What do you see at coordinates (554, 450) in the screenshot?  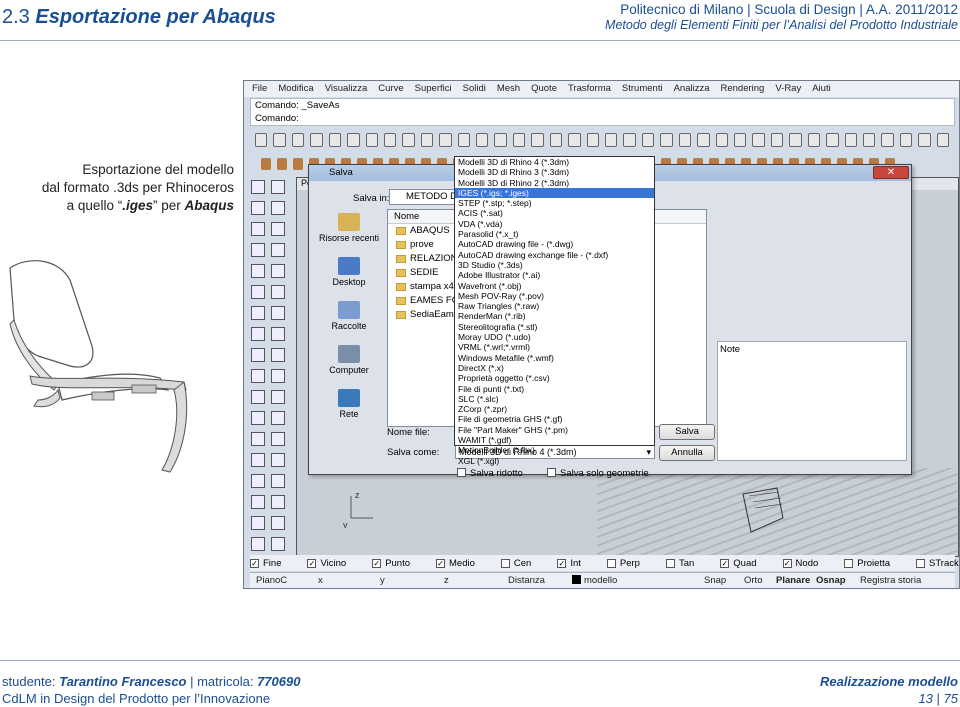 I see `format-option: MotionBuilder (*.fbx)` at bounding box center [554, 450].